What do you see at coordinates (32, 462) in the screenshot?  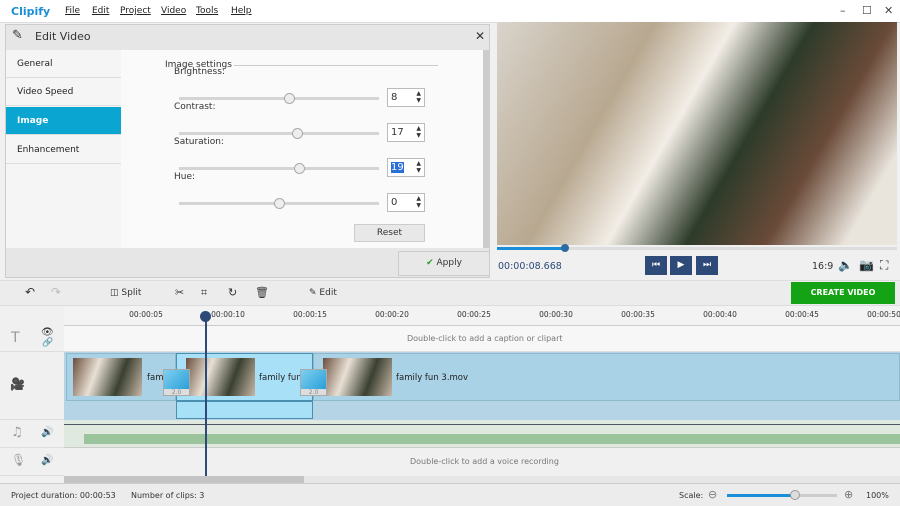 I see `voice-track-header: 🎙 🔊` at bounding box center [32, 462].